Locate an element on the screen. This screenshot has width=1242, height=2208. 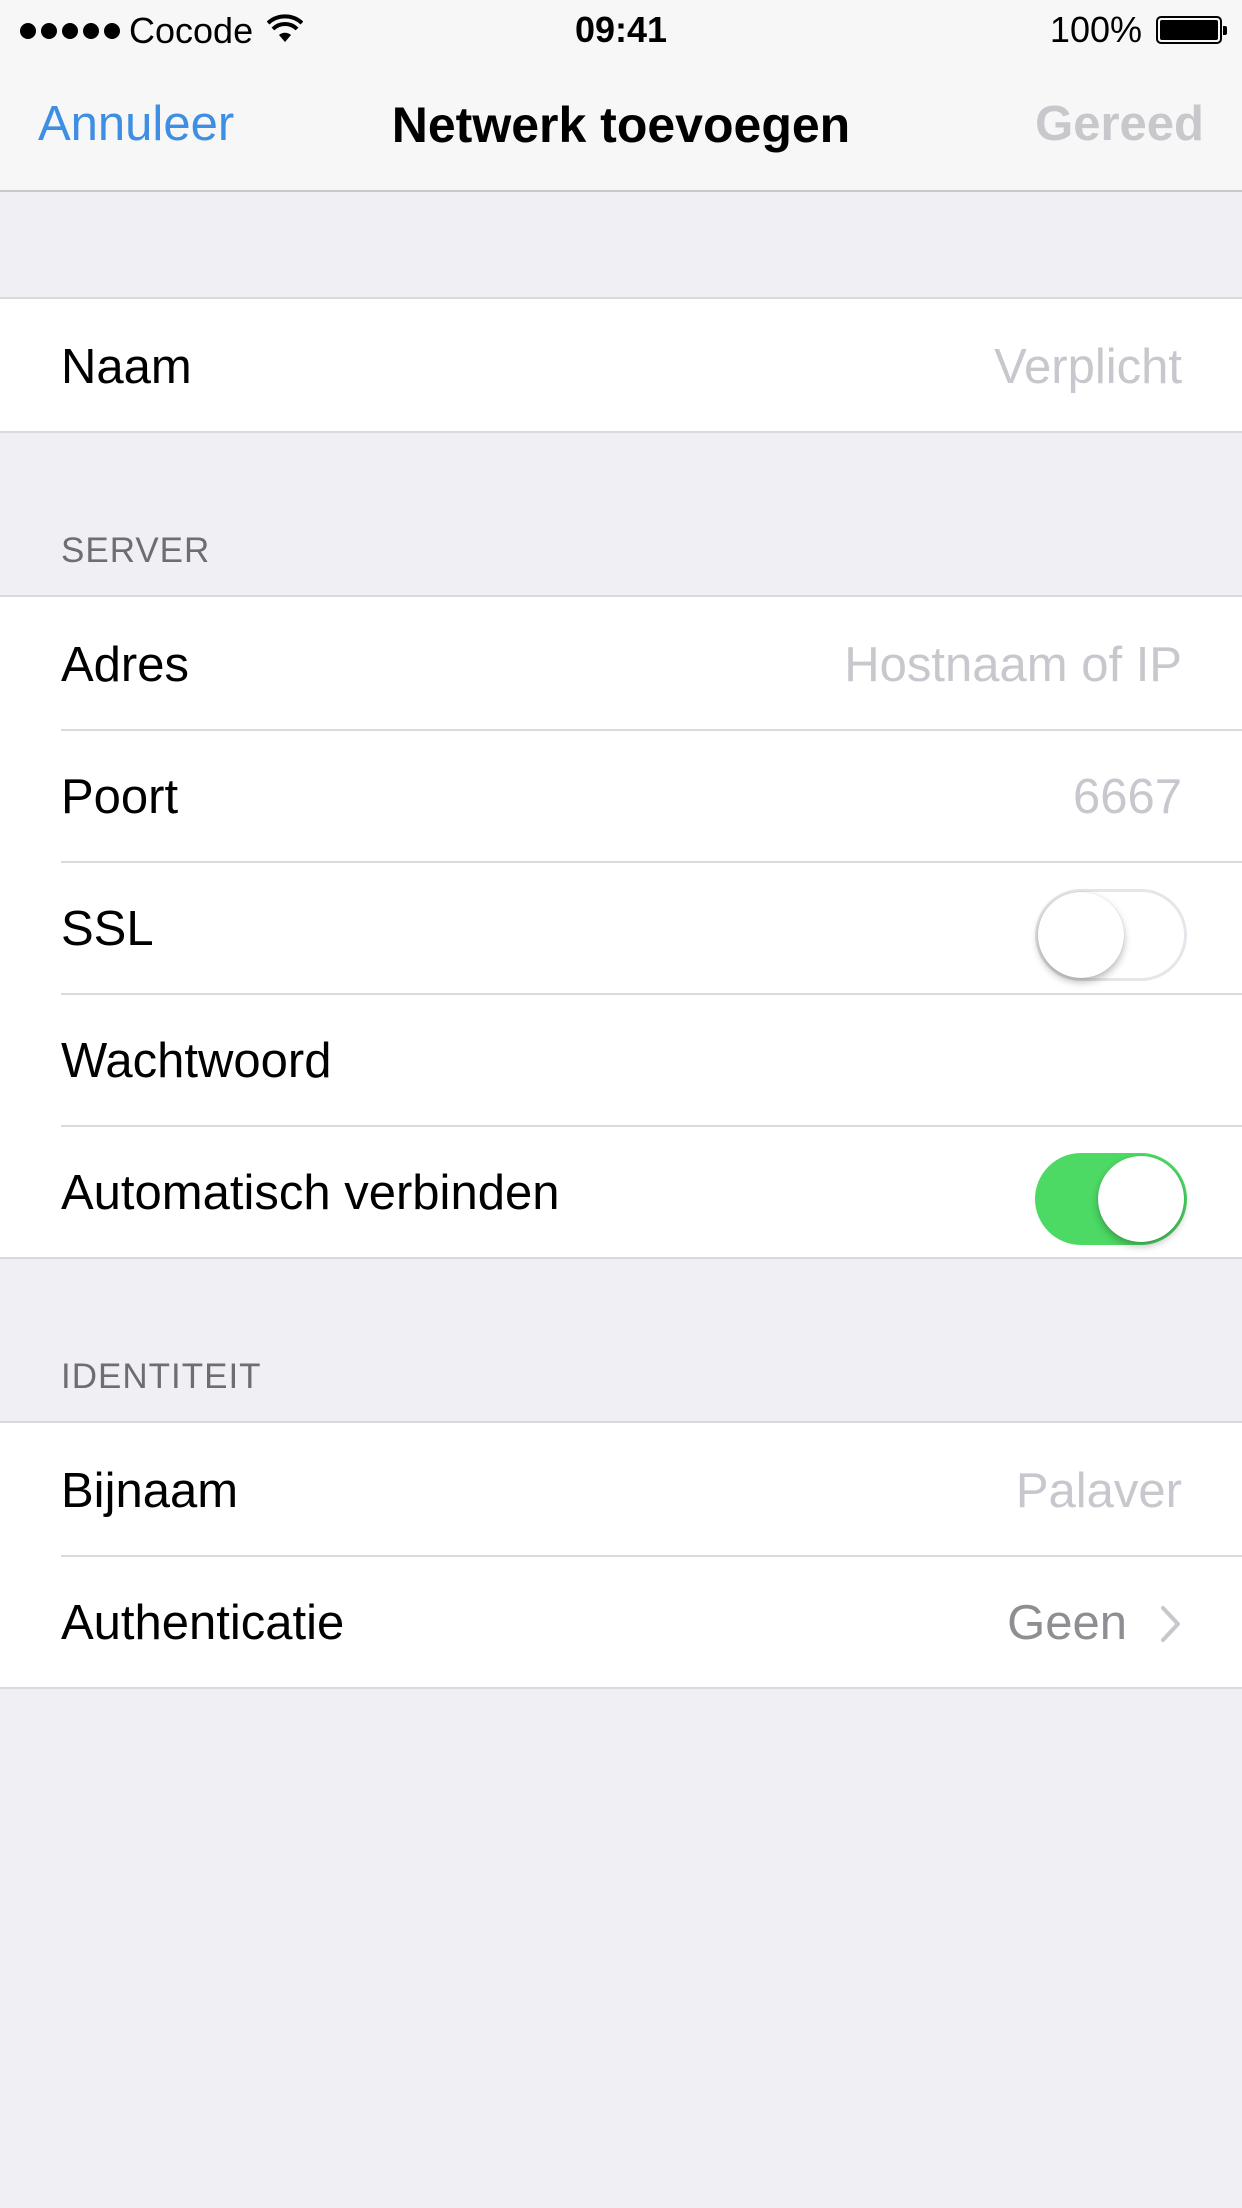
authentication-label: Authenticatie is located at coordinates (203, 1623).